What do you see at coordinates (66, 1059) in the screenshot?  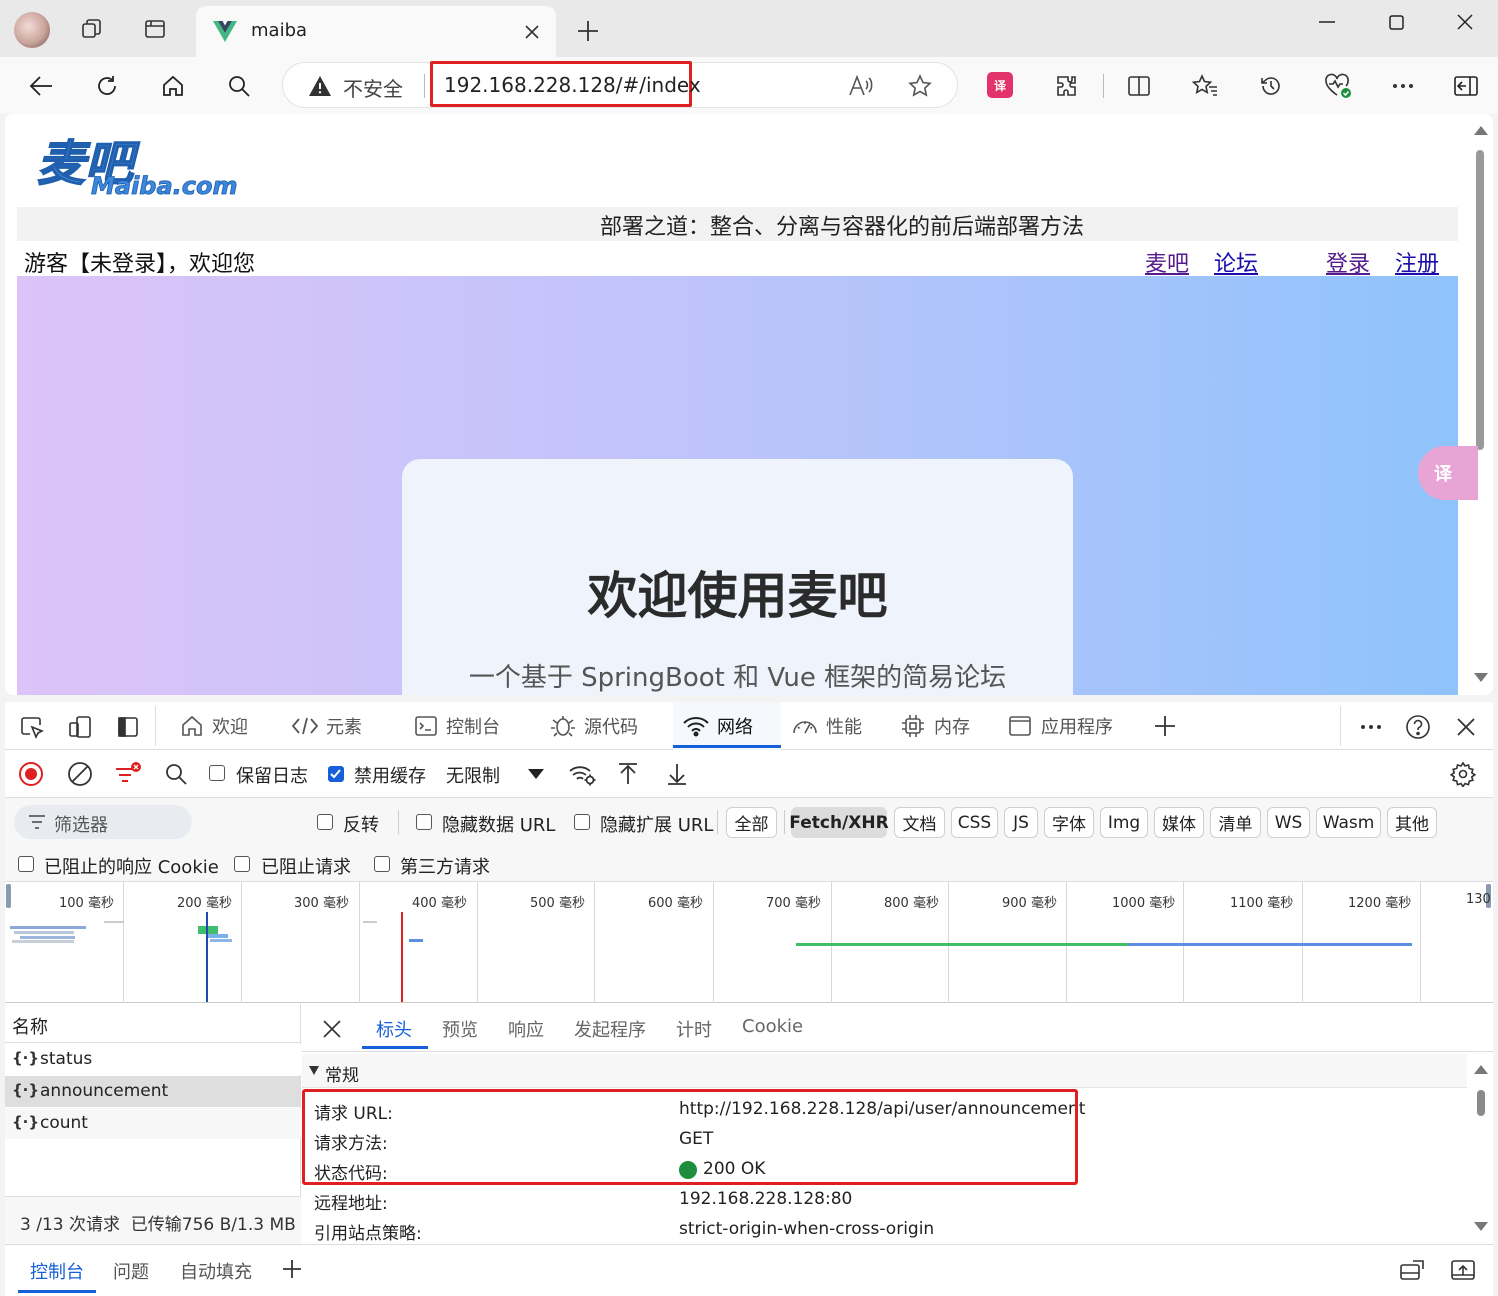 I see `request-name: status` at bounding box center [66, 1059].